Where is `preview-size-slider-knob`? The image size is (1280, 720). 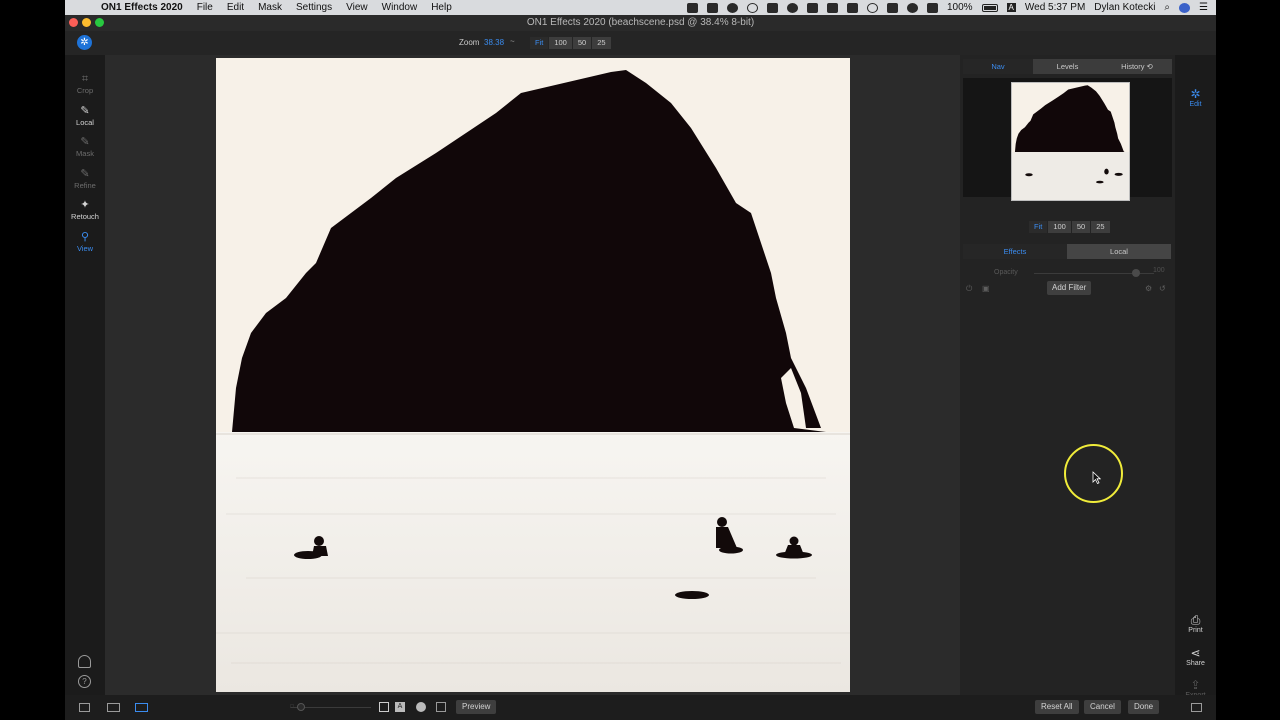 preview-size-slider-knob is located at coordinates (301, 707).